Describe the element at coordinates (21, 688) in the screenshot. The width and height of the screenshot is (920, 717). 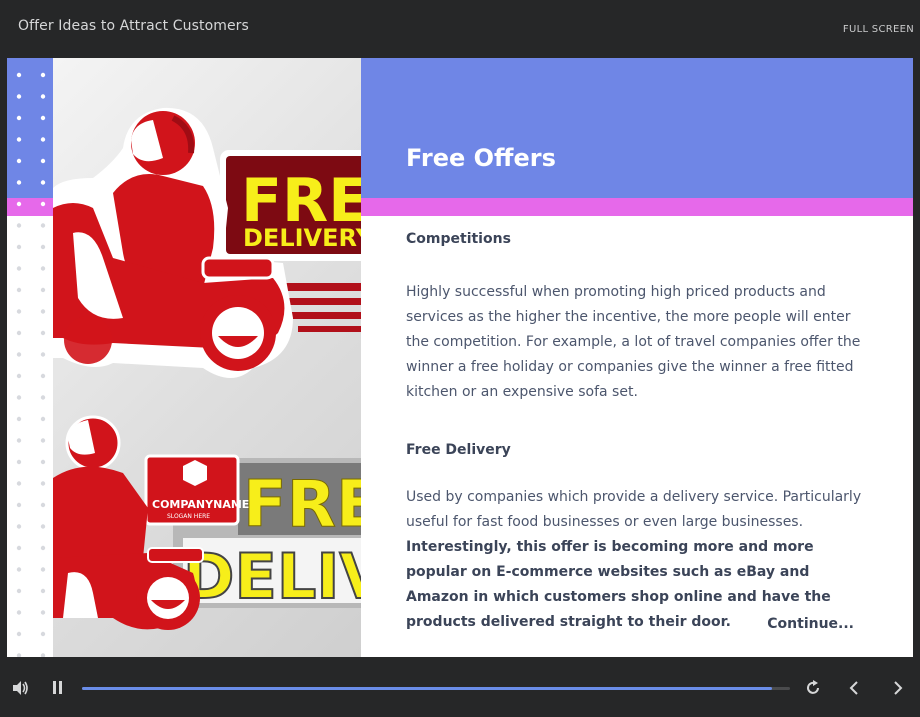
I see `volume-icon` at that location.